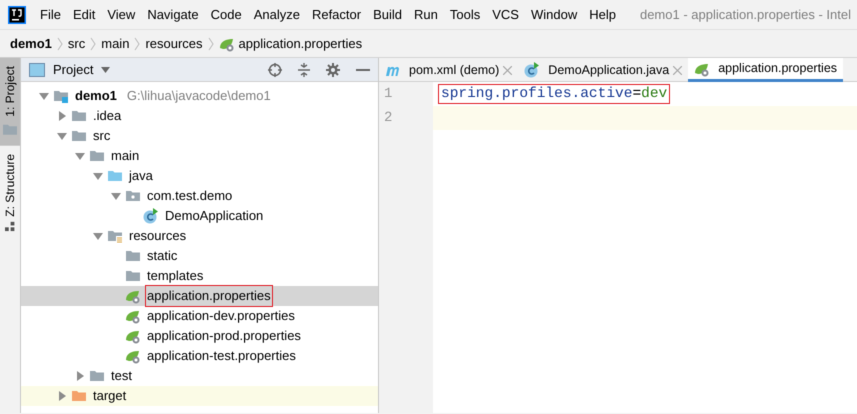 The image size is (857, 414). What do you see at coordinates (226, 14) in the screenshot?
I see `menu-item: Code` at bounding box center [226, 14].